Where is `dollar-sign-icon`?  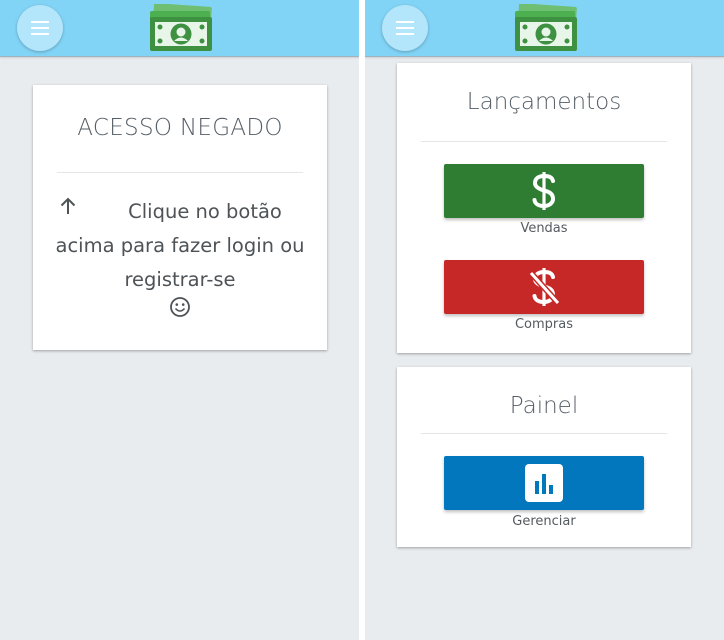
dollar-sign-icon is located at coordinates (544, 191).